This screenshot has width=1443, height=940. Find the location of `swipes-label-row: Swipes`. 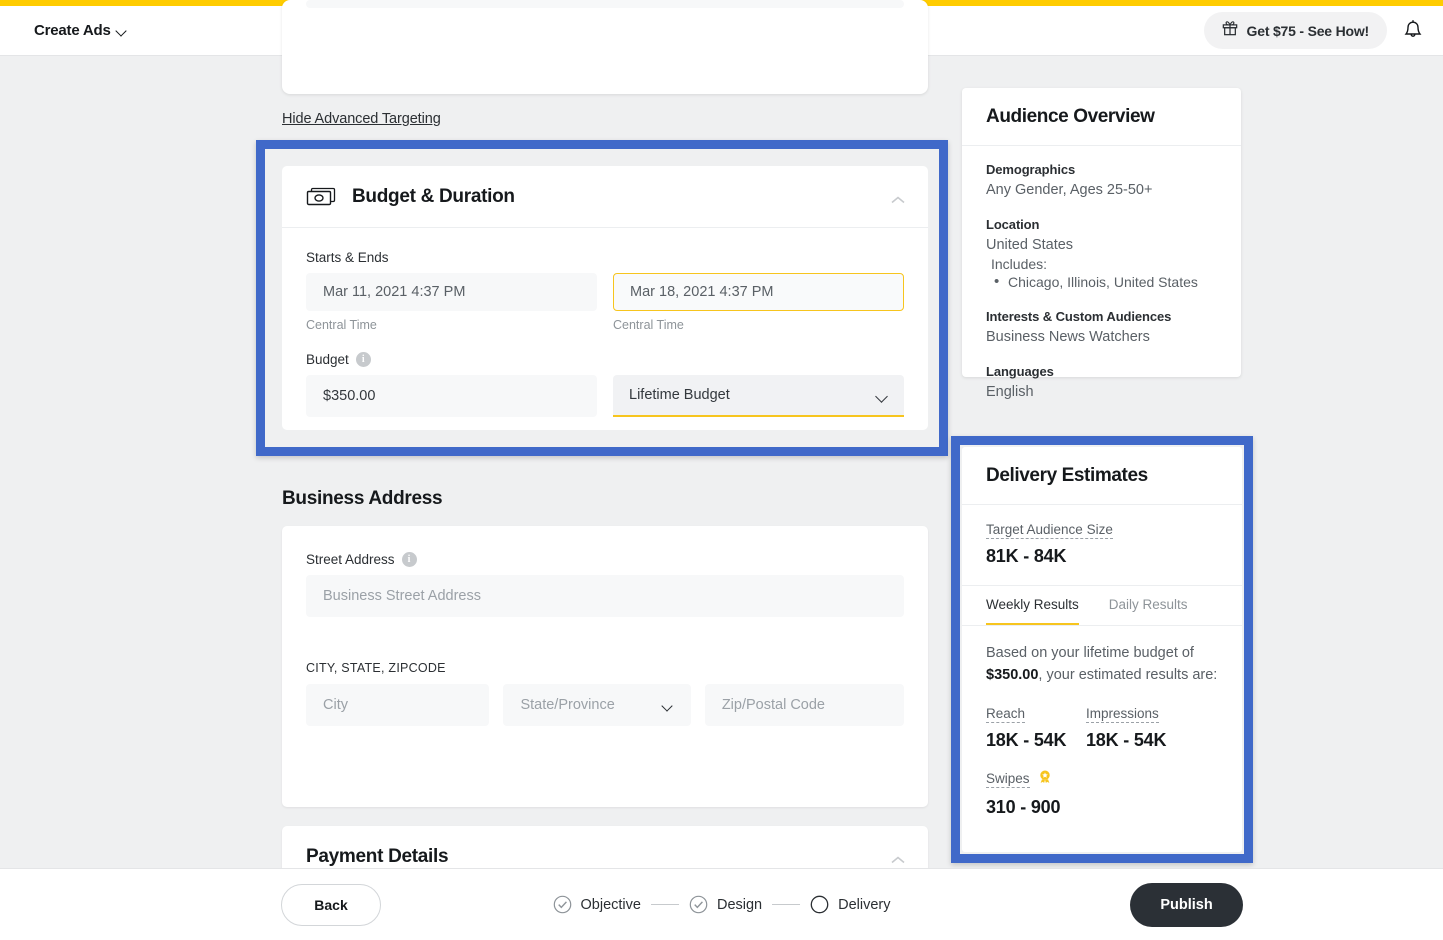

swipes-label-row: Swipes is located at coordinates (1102, 779).